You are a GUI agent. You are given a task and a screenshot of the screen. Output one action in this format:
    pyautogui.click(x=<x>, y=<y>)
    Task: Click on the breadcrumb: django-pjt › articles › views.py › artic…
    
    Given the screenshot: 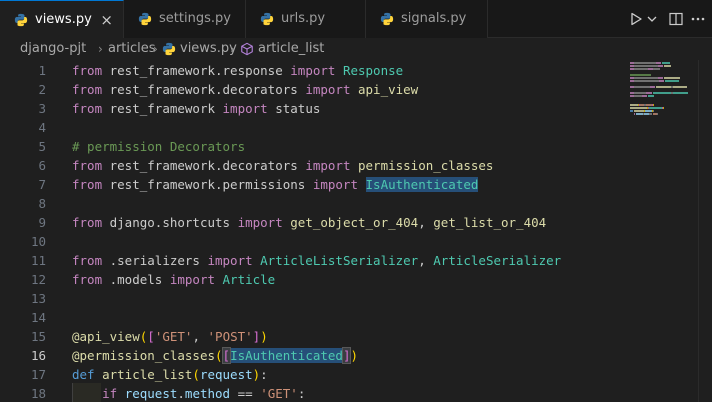 What is the action you would take?
    pyautogui.click(x=356, y=49)
    